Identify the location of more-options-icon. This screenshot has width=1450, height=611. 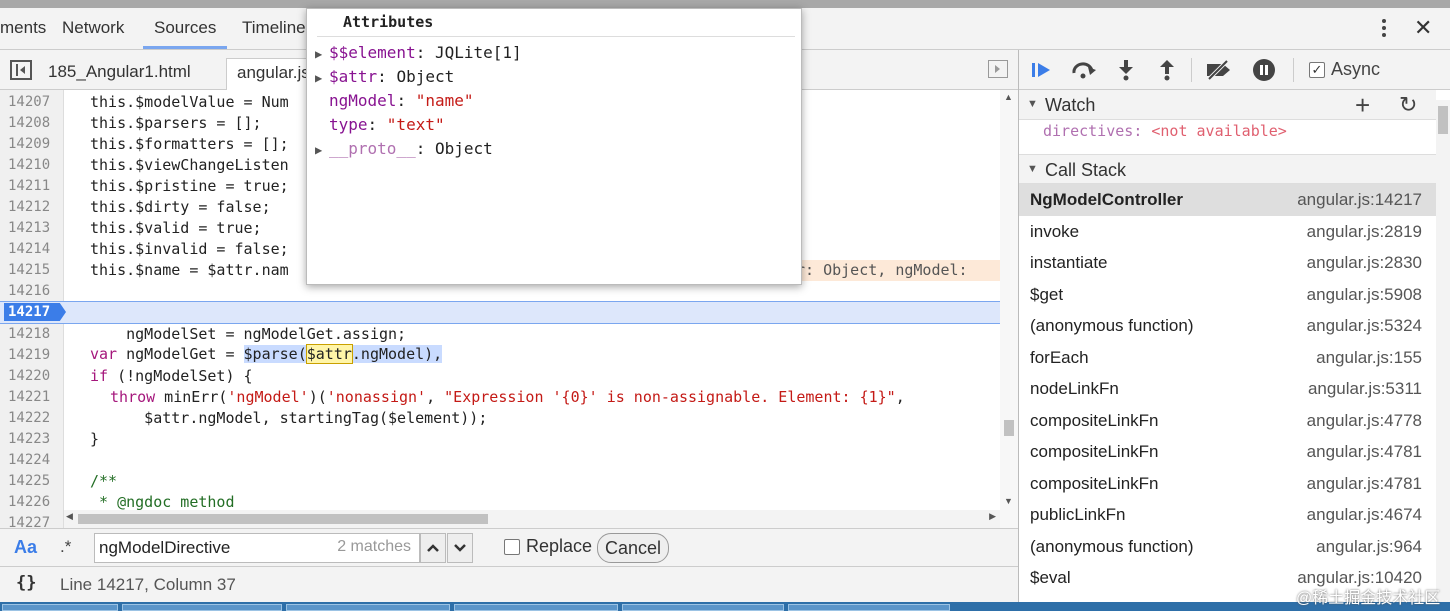
(1384, 28).